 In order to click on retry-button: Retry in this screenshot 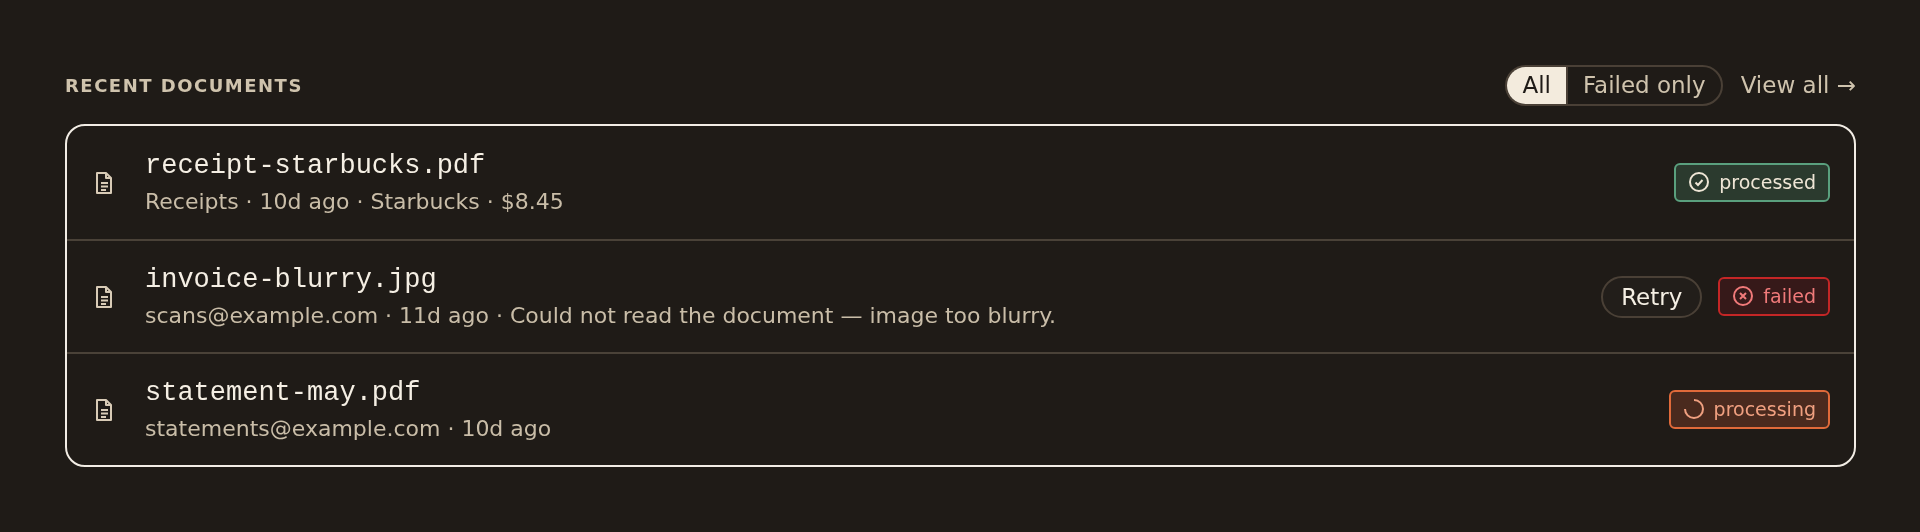, I will do `click(1652, 296)`.